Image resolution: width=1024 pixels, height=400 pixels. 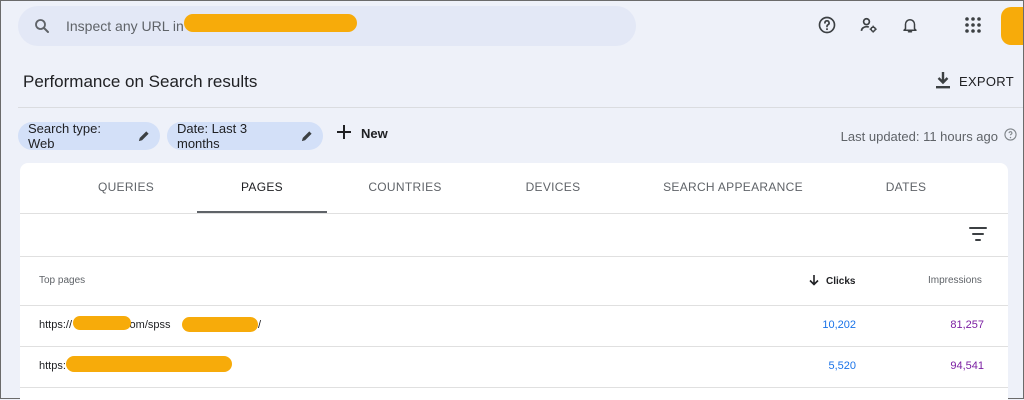 What do you see at coordinates (262, 188) in the screenshot?
I see `tab-pages: PAGES` at bounding box center [262, 188].